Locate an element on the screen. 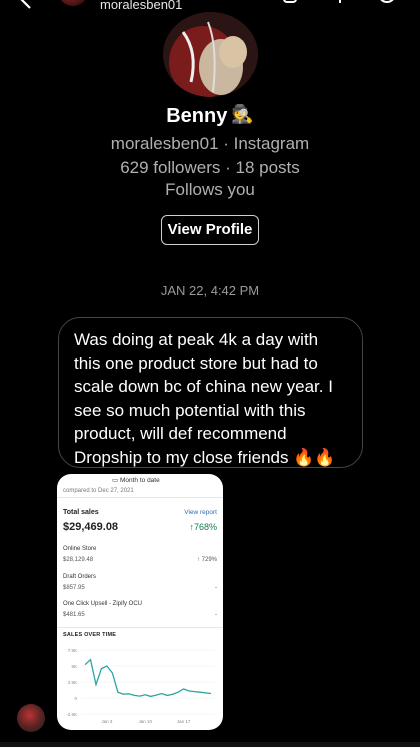 This screenshot has height=747, width=420. total-sales-label: Total sales is located at coordinates (81, 512).